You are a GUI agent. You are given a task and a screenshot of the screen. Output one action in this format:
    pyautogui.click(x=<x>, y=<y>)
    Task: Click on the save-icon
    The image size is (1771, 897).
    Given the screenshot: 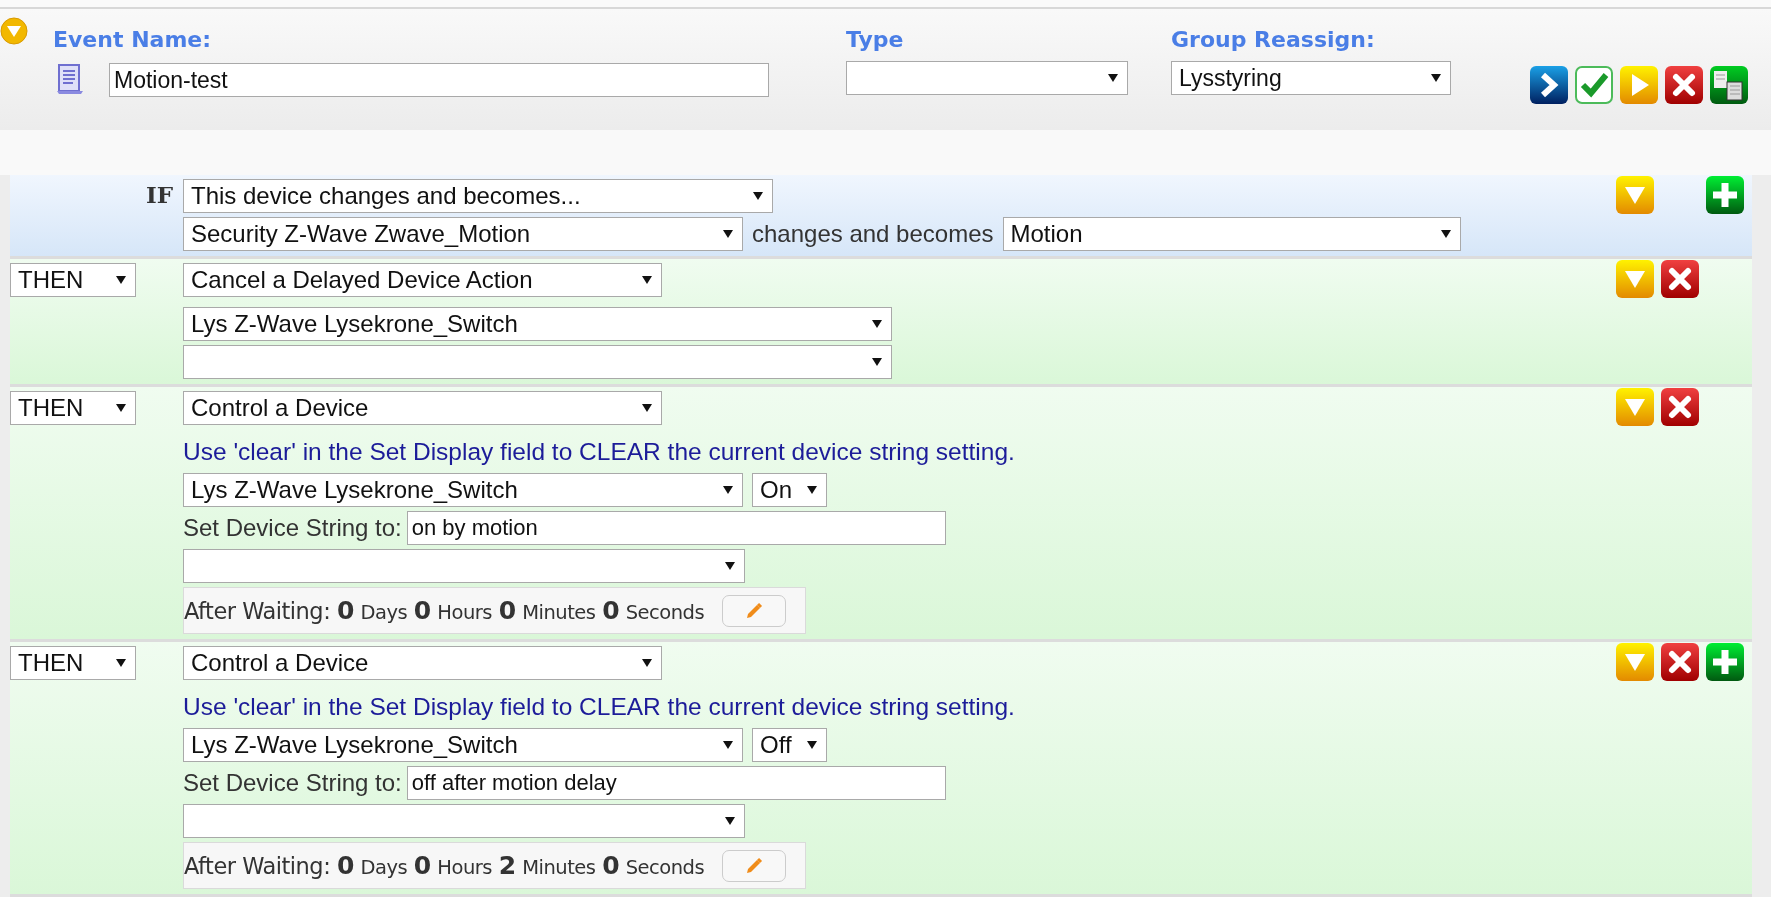 What is the action you would take?
    pyautogui.click(x=1594, y=85)
    